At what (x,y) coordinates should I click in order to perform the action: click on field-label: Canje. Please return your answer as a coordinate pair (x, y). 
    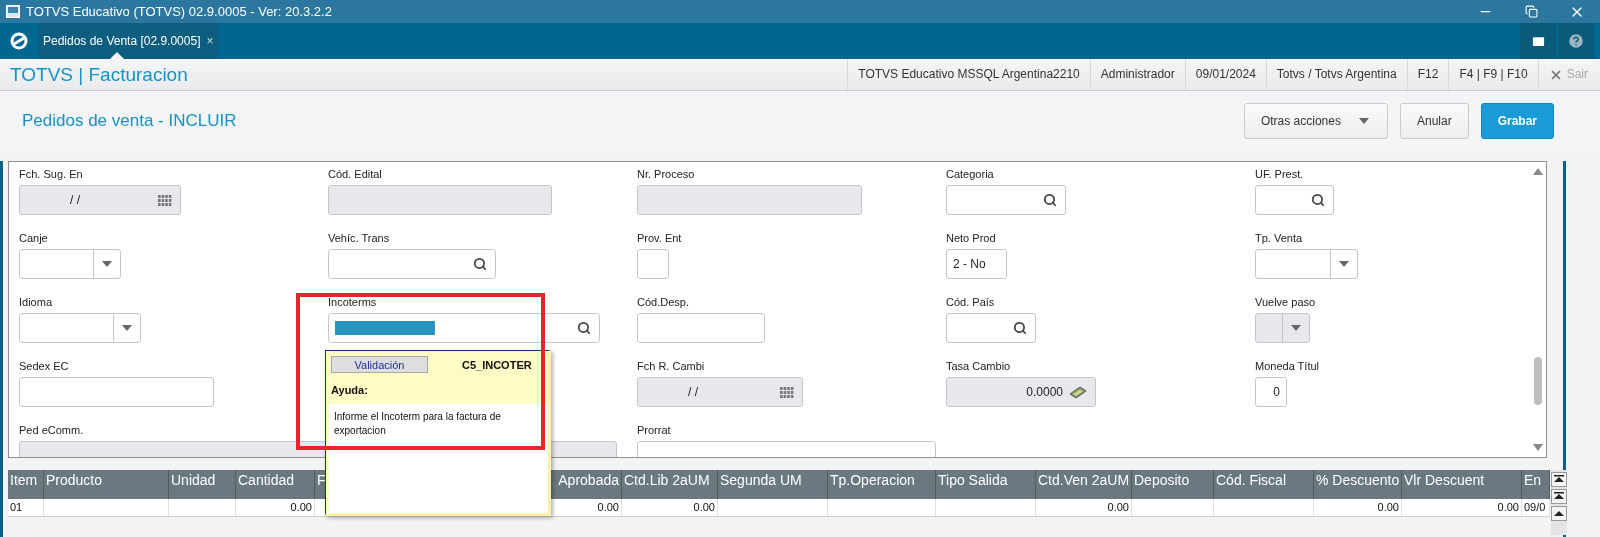
    Looking at the image, I should click on (33, 238).